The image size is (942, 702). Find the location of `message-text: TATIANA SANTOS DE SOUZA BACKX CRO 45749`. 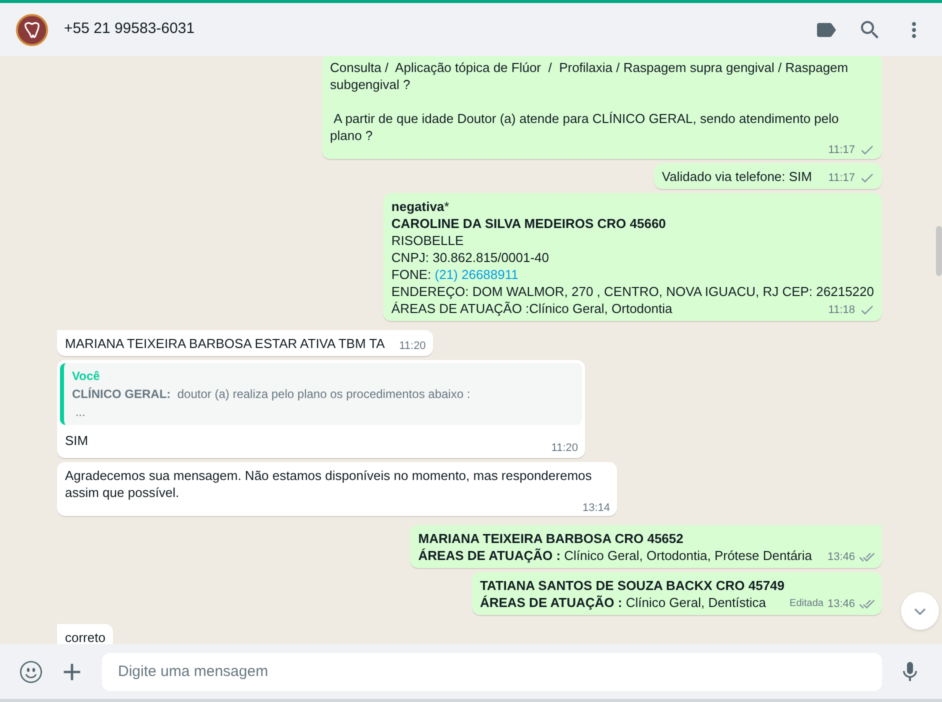

message-text: TATIANA SANTOS DE SOUZA BACKX CRO 45749 is located at coordinates (632, 585).